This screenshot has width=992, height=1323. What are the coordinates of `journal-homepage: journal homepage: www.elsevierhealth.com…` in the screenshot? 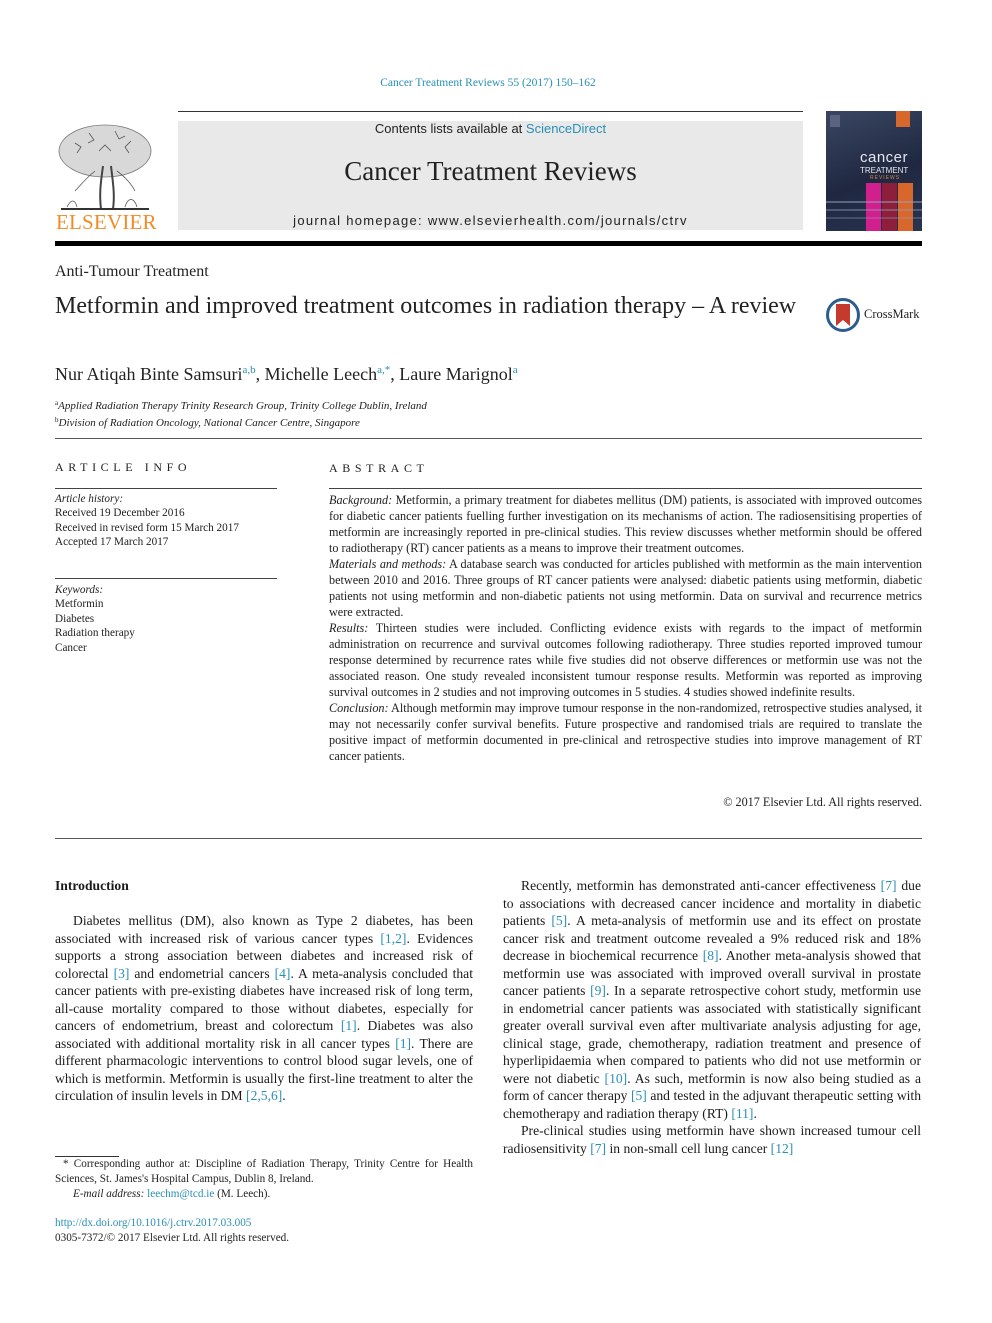 It's located at (490, 220).